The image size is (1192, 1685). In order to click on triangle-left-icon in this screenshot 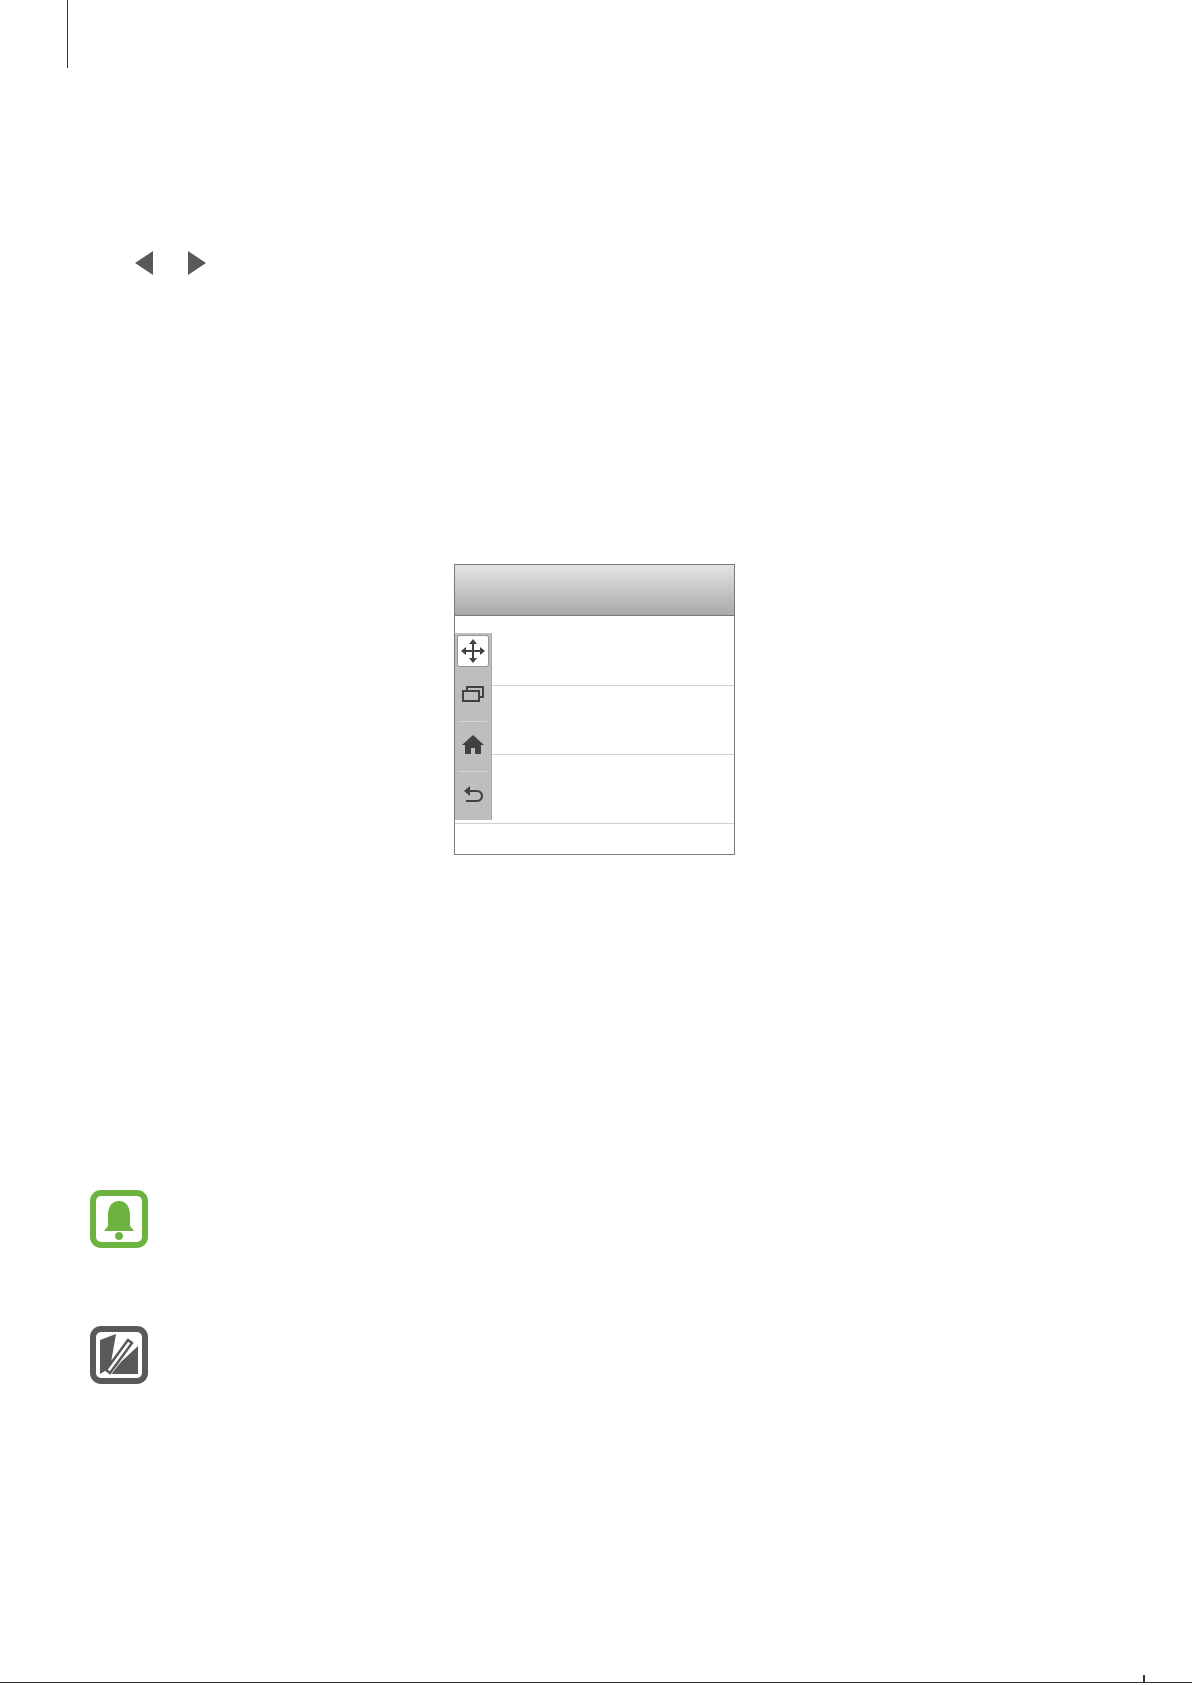, I will do `click(144, 263)`.